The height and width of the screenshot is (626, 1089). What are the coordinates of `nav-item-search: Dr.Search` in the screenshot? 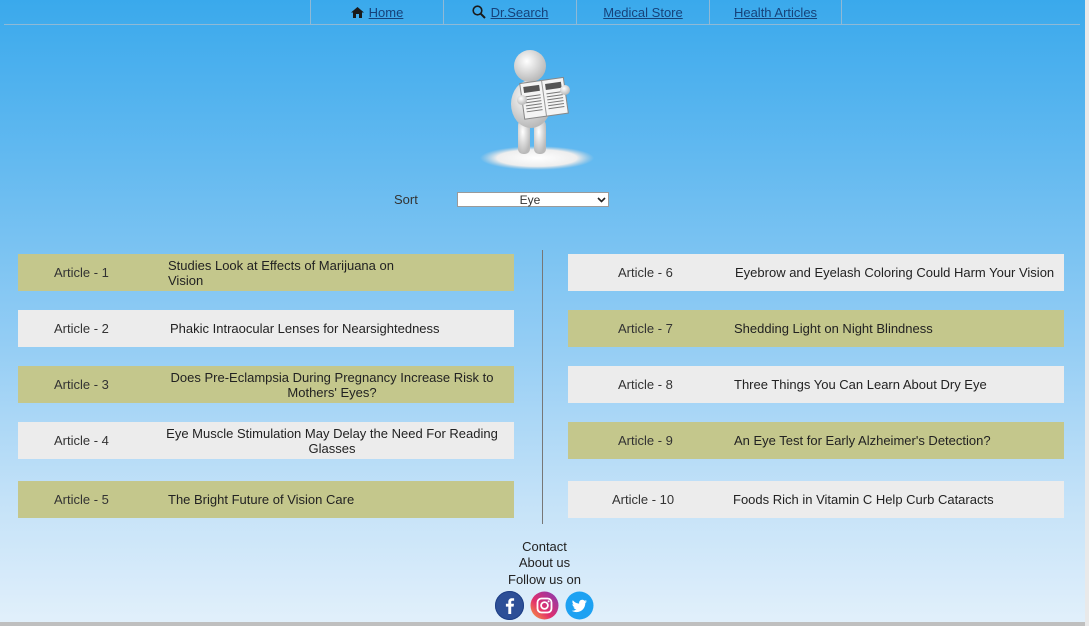 It's located at (509, 12).